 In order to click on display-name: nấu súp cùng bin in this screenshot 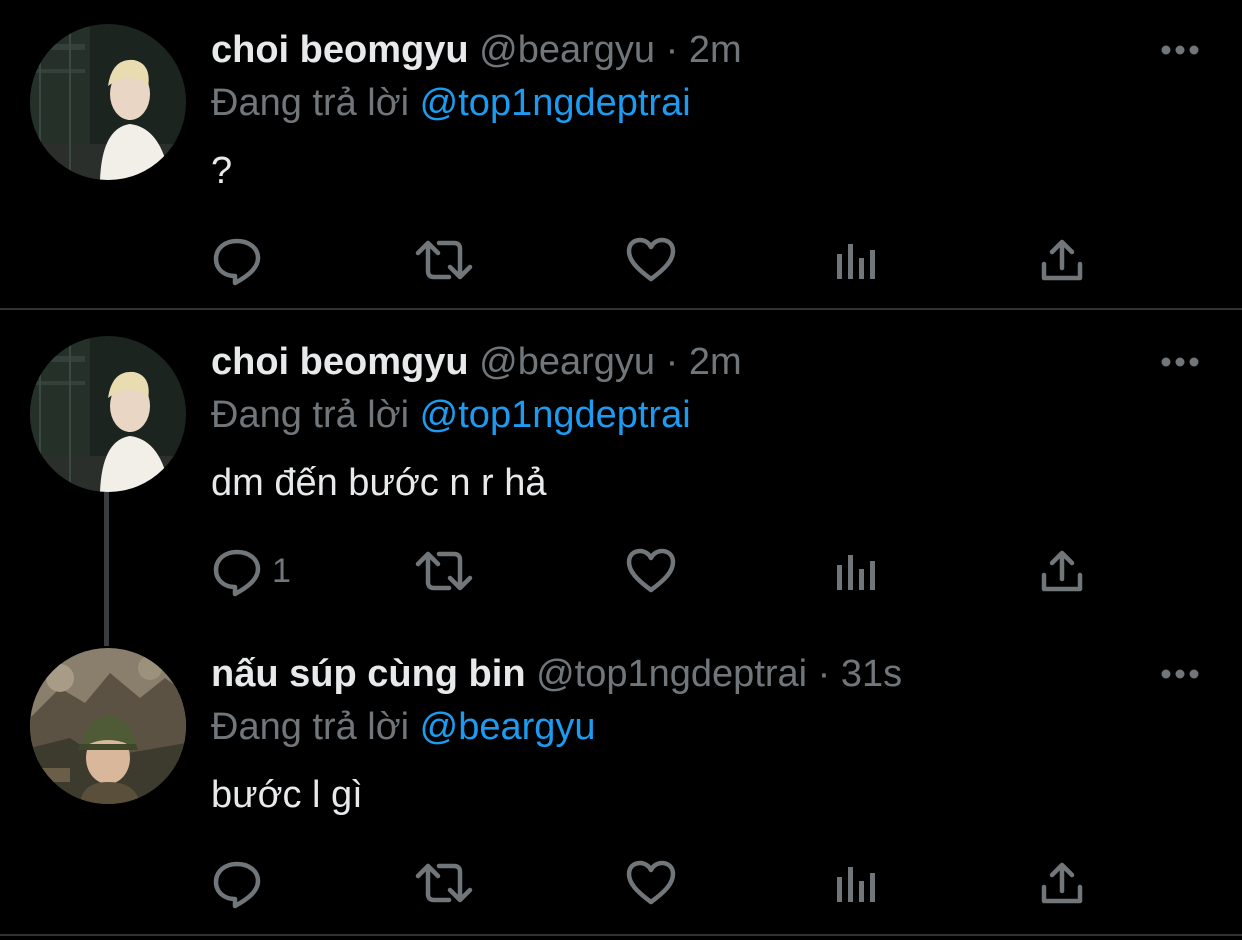, I will do `click(368, 674)`.